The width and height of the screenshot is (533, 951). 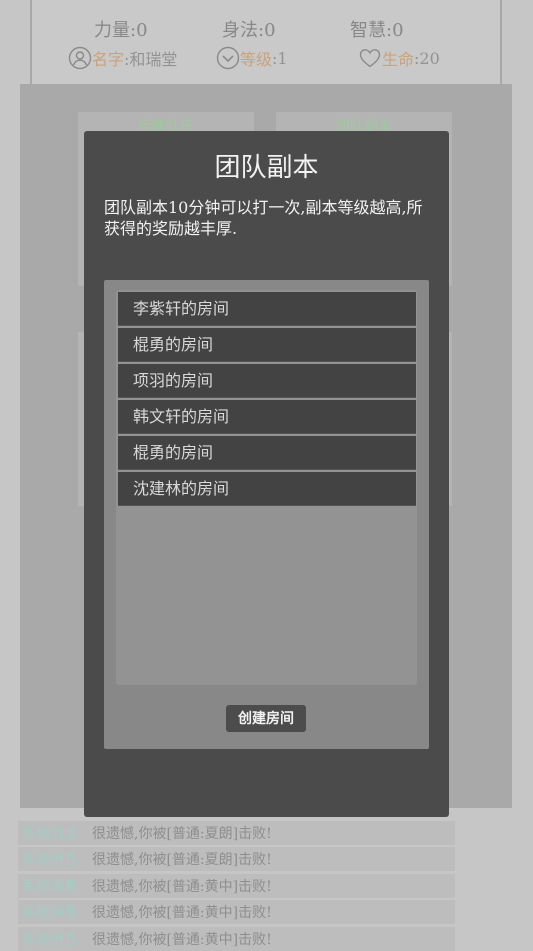 I want to click on stat-strength: 力量:0, so click(x=121, y=30).